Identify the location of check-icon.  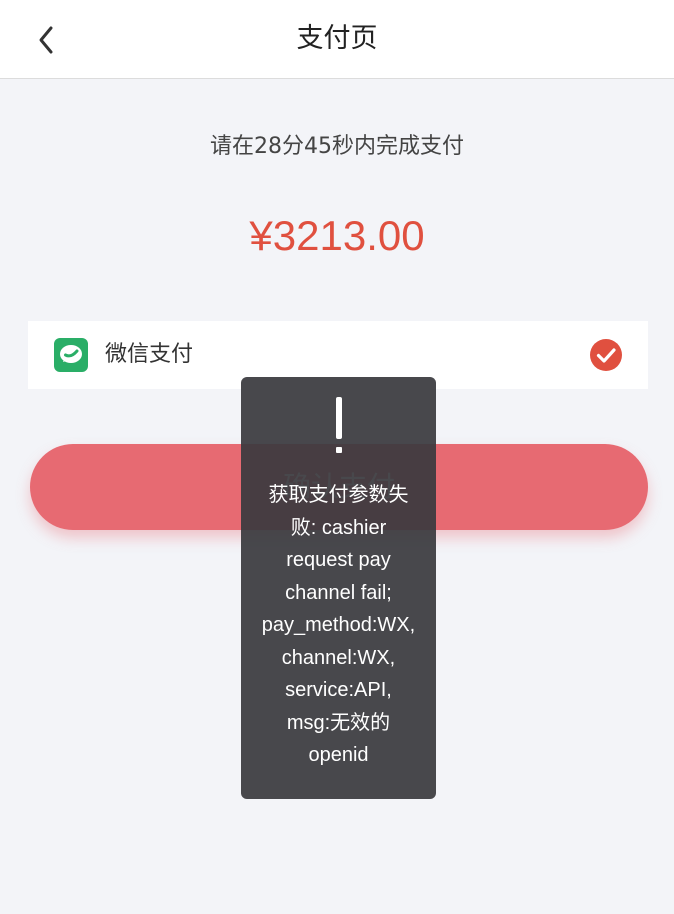
(606, 355).